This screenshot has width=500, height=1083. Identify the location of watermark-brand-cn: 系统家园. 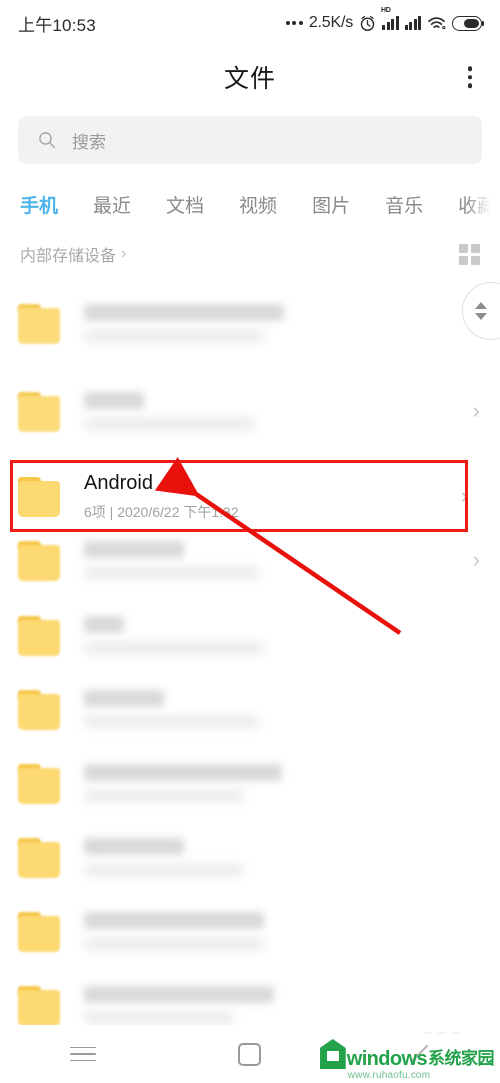
(461, 1058).